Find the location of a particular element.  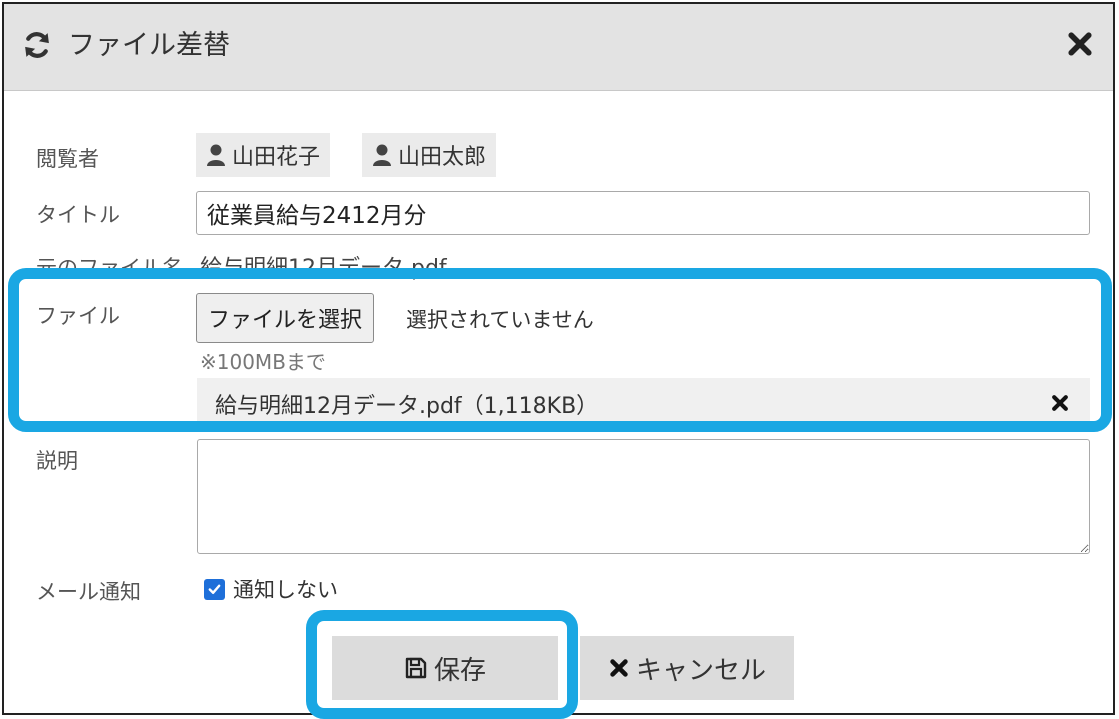

cancel-button: キャンセル is located at coordinates (687, 668).